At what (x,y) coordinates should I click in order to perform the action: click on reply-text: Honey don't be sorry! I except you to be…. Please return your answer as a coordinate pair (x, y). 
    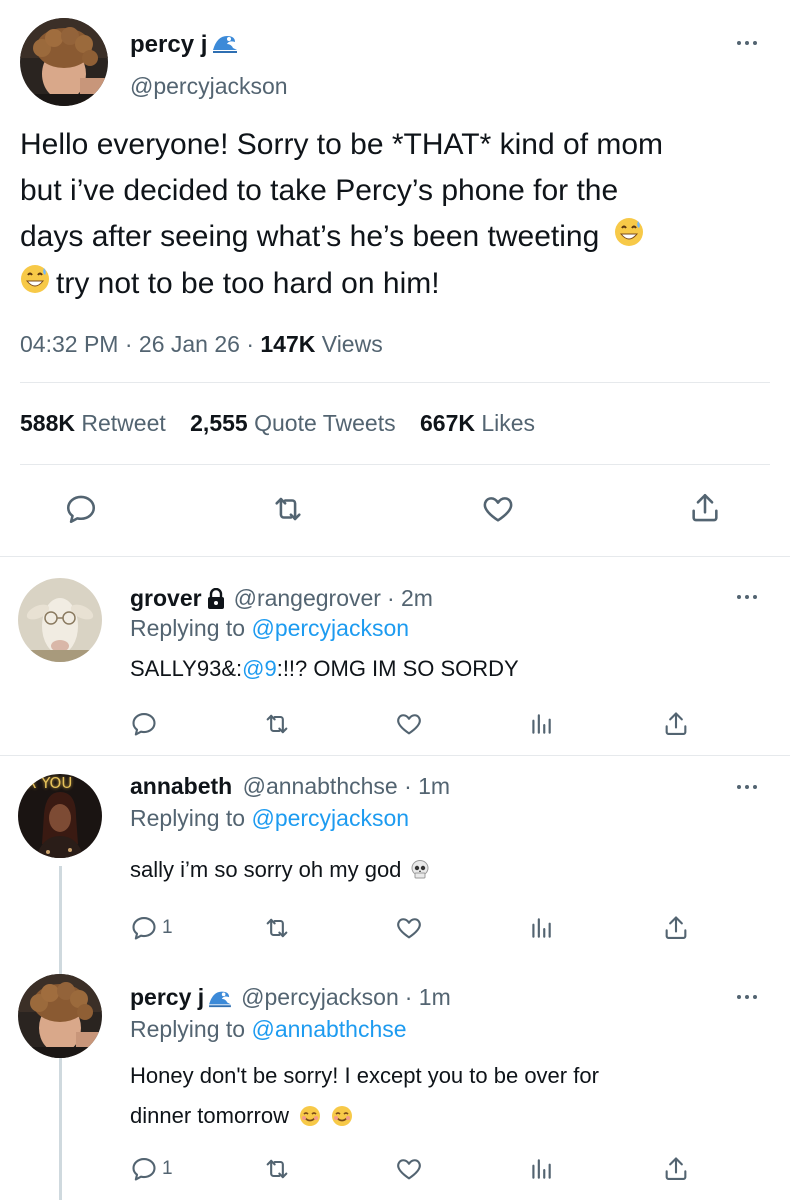
    Looking at the image, I should click on (364, 1096).